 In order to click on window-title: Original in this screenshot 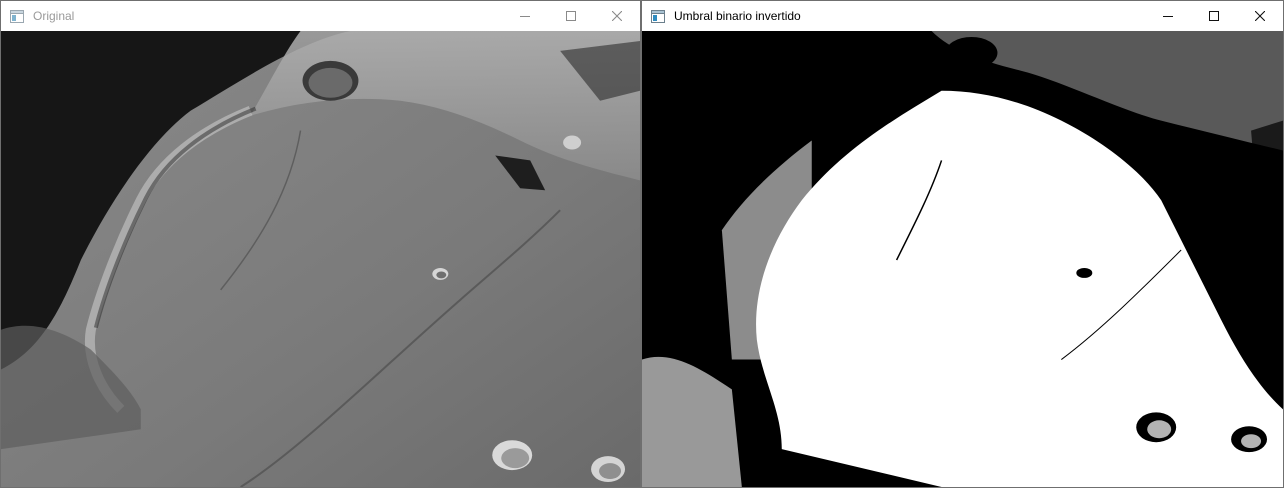, I will do `click(54, 16)`.